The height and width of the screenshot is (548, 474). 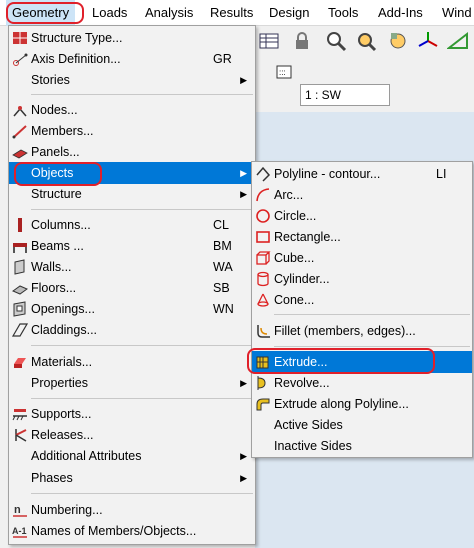 What do you see at coordinates (132, 383) in the screenshot?
I see `menu-item-properties: Properties ▶` at bounding box center [132, 383].